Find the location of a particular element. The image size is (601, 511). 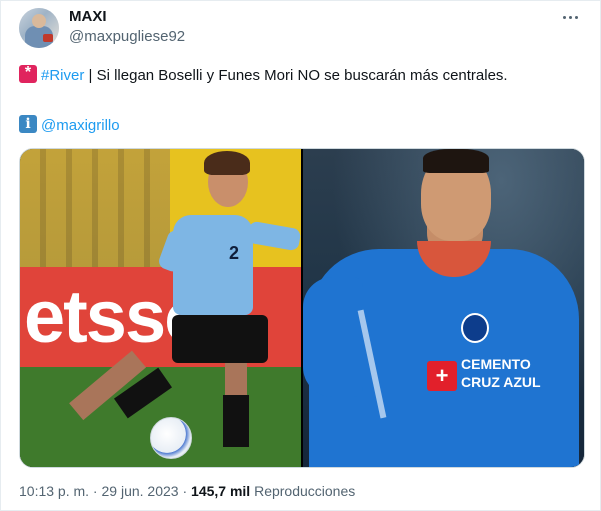

jersey-number: 2 is located at coordinates (234, 253).